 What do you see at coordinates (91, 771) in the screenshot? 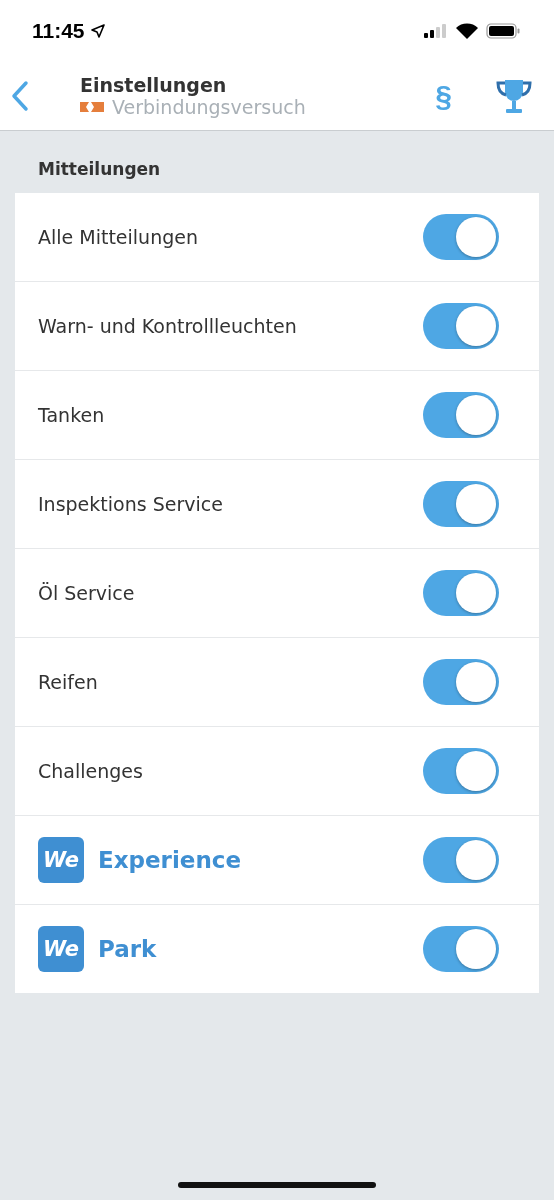
I see `setting-label: Challenges` at bounding box center [91, 771].